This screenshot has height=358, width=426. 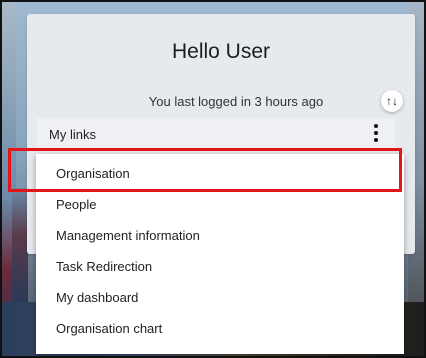 I want to click on menu-item-my-dashboard: My dashboard, so click(x=220, y=297).